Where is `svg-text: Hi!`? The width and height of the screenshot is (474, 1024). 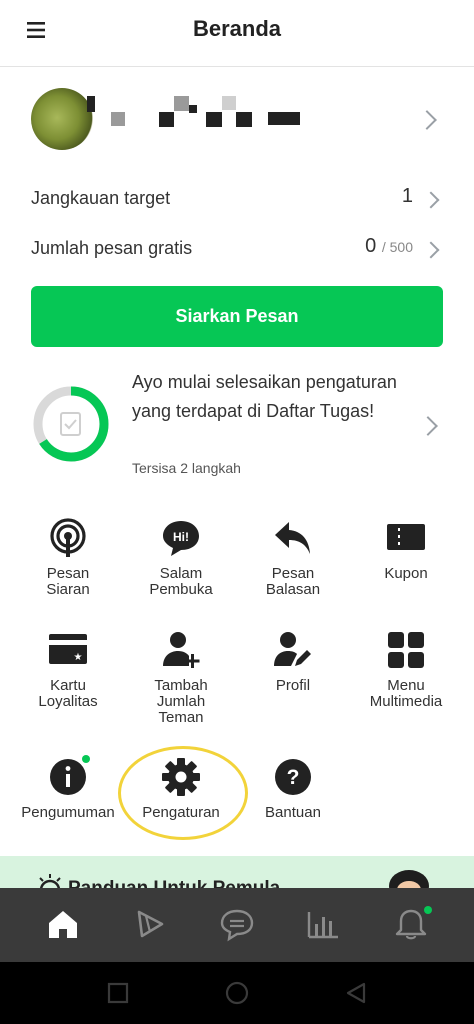
svg-text: Hi! is located at coordinates (181, 537).